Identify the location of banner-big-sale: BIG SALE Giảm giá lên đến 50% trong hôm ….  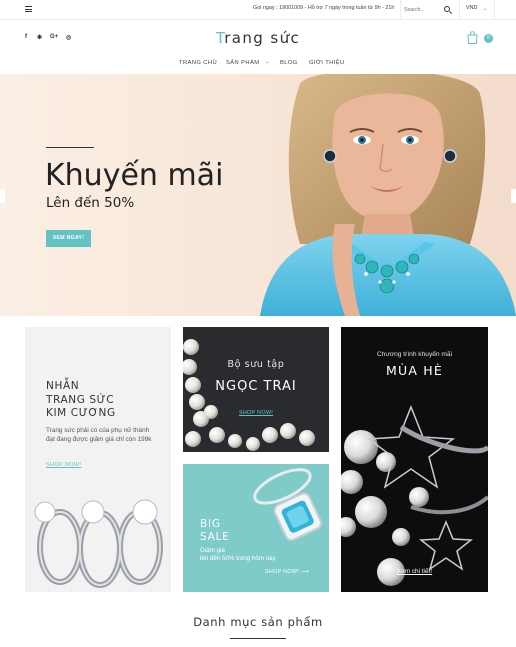
(256, 528).